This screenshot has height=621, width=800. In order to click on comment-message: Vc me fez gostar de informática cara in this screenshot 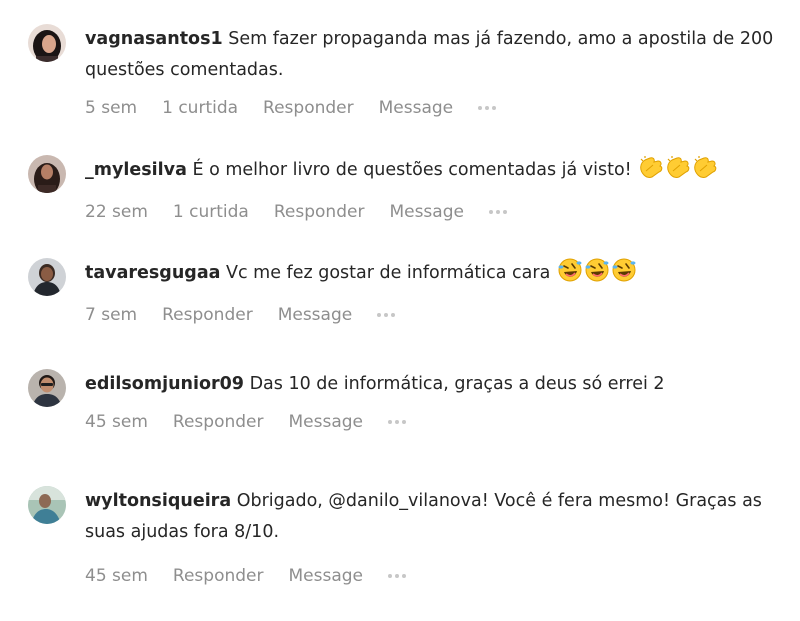, I will do `click(391, 273)`.